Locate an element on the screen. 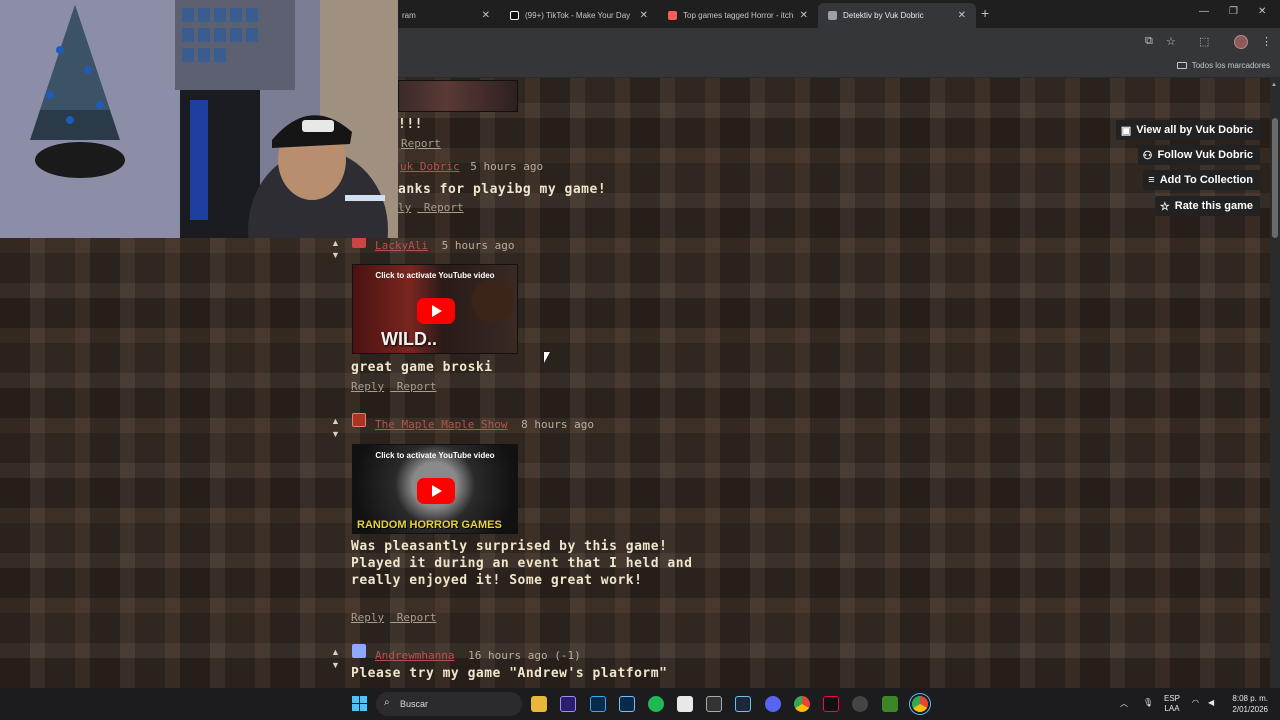 Image resolution: width=1280 pixels, height=720 pixels. tab-instagram: ram ✕ is located at coordinates (446, 15).